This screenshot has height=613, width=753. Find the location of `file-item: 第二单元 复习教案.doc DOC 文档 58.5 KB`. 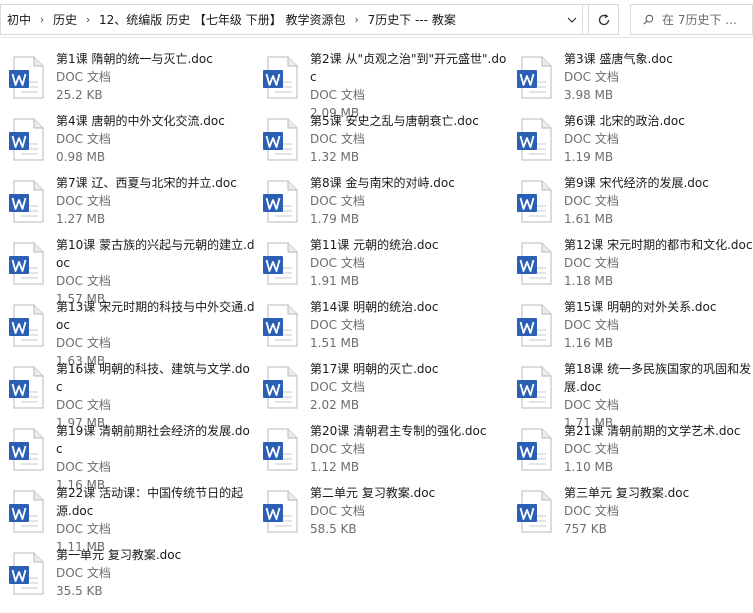

file-item: 第二单元 复习教案.doc DOC 文档 58.5 KB is located at coordinates (379, 511).